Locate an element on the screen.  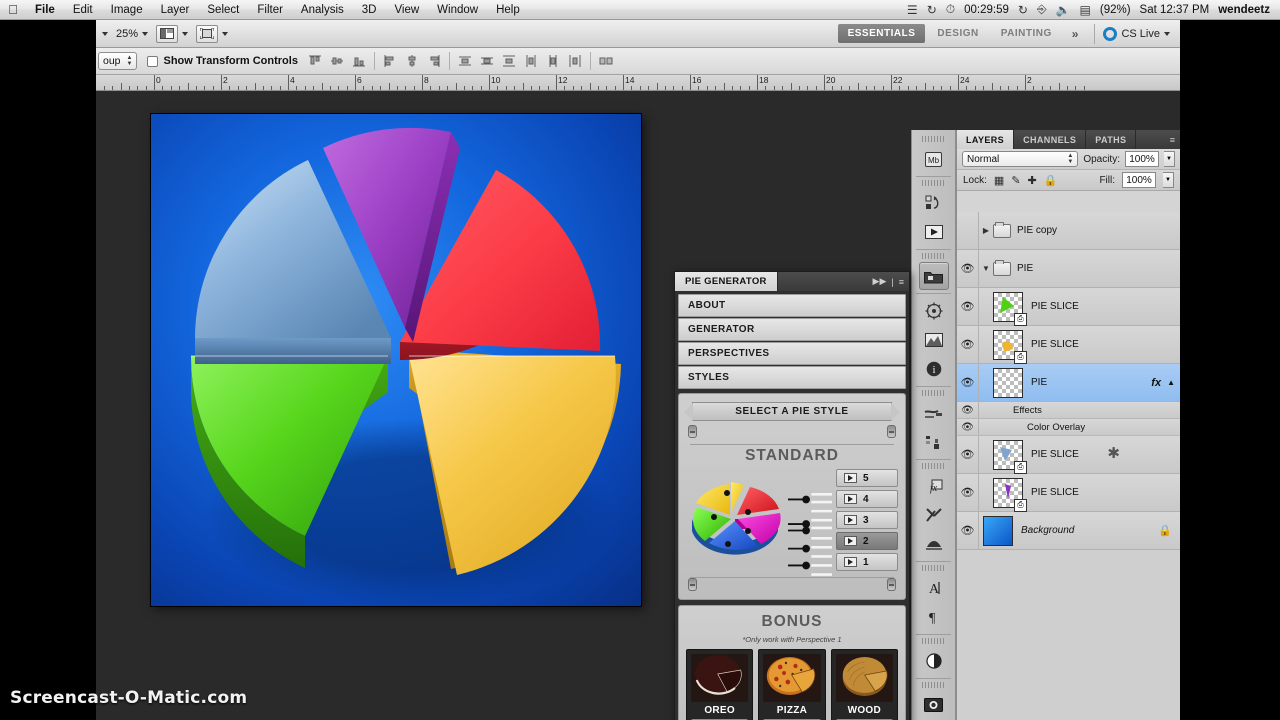
opacity-value: 100% is located at coordinates (1142, 159).